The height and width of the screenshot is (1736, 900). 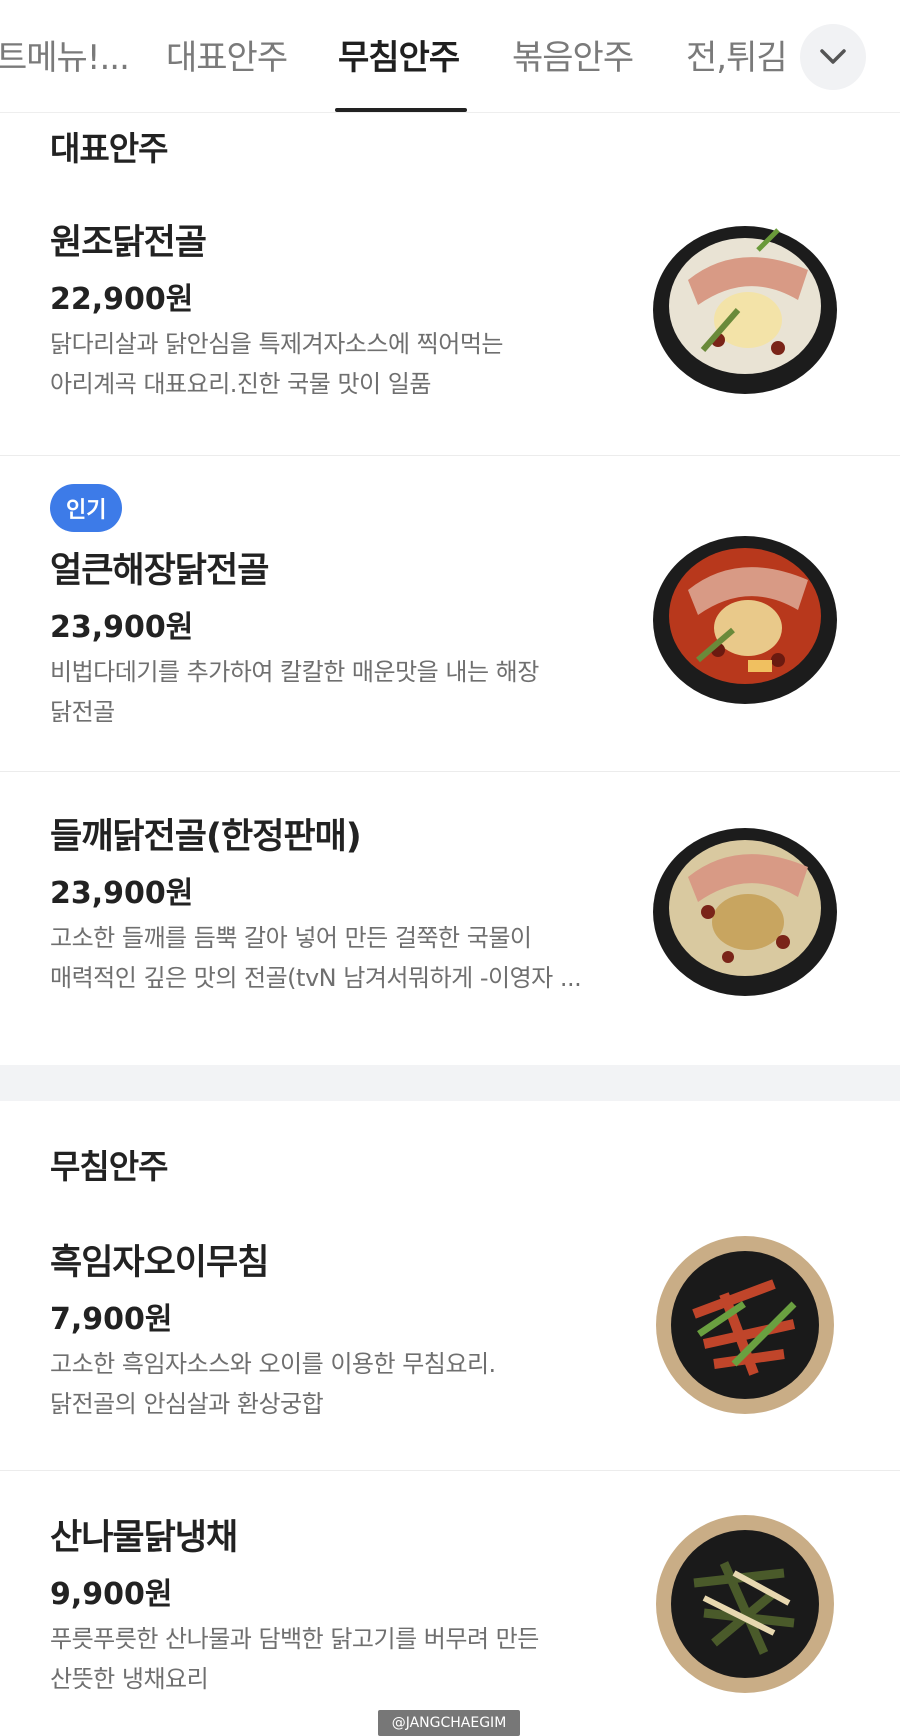 What do you see at coordinates (450, 1083) in the screenshot?
I see `section-separator` at bounding box center [450, 1083].